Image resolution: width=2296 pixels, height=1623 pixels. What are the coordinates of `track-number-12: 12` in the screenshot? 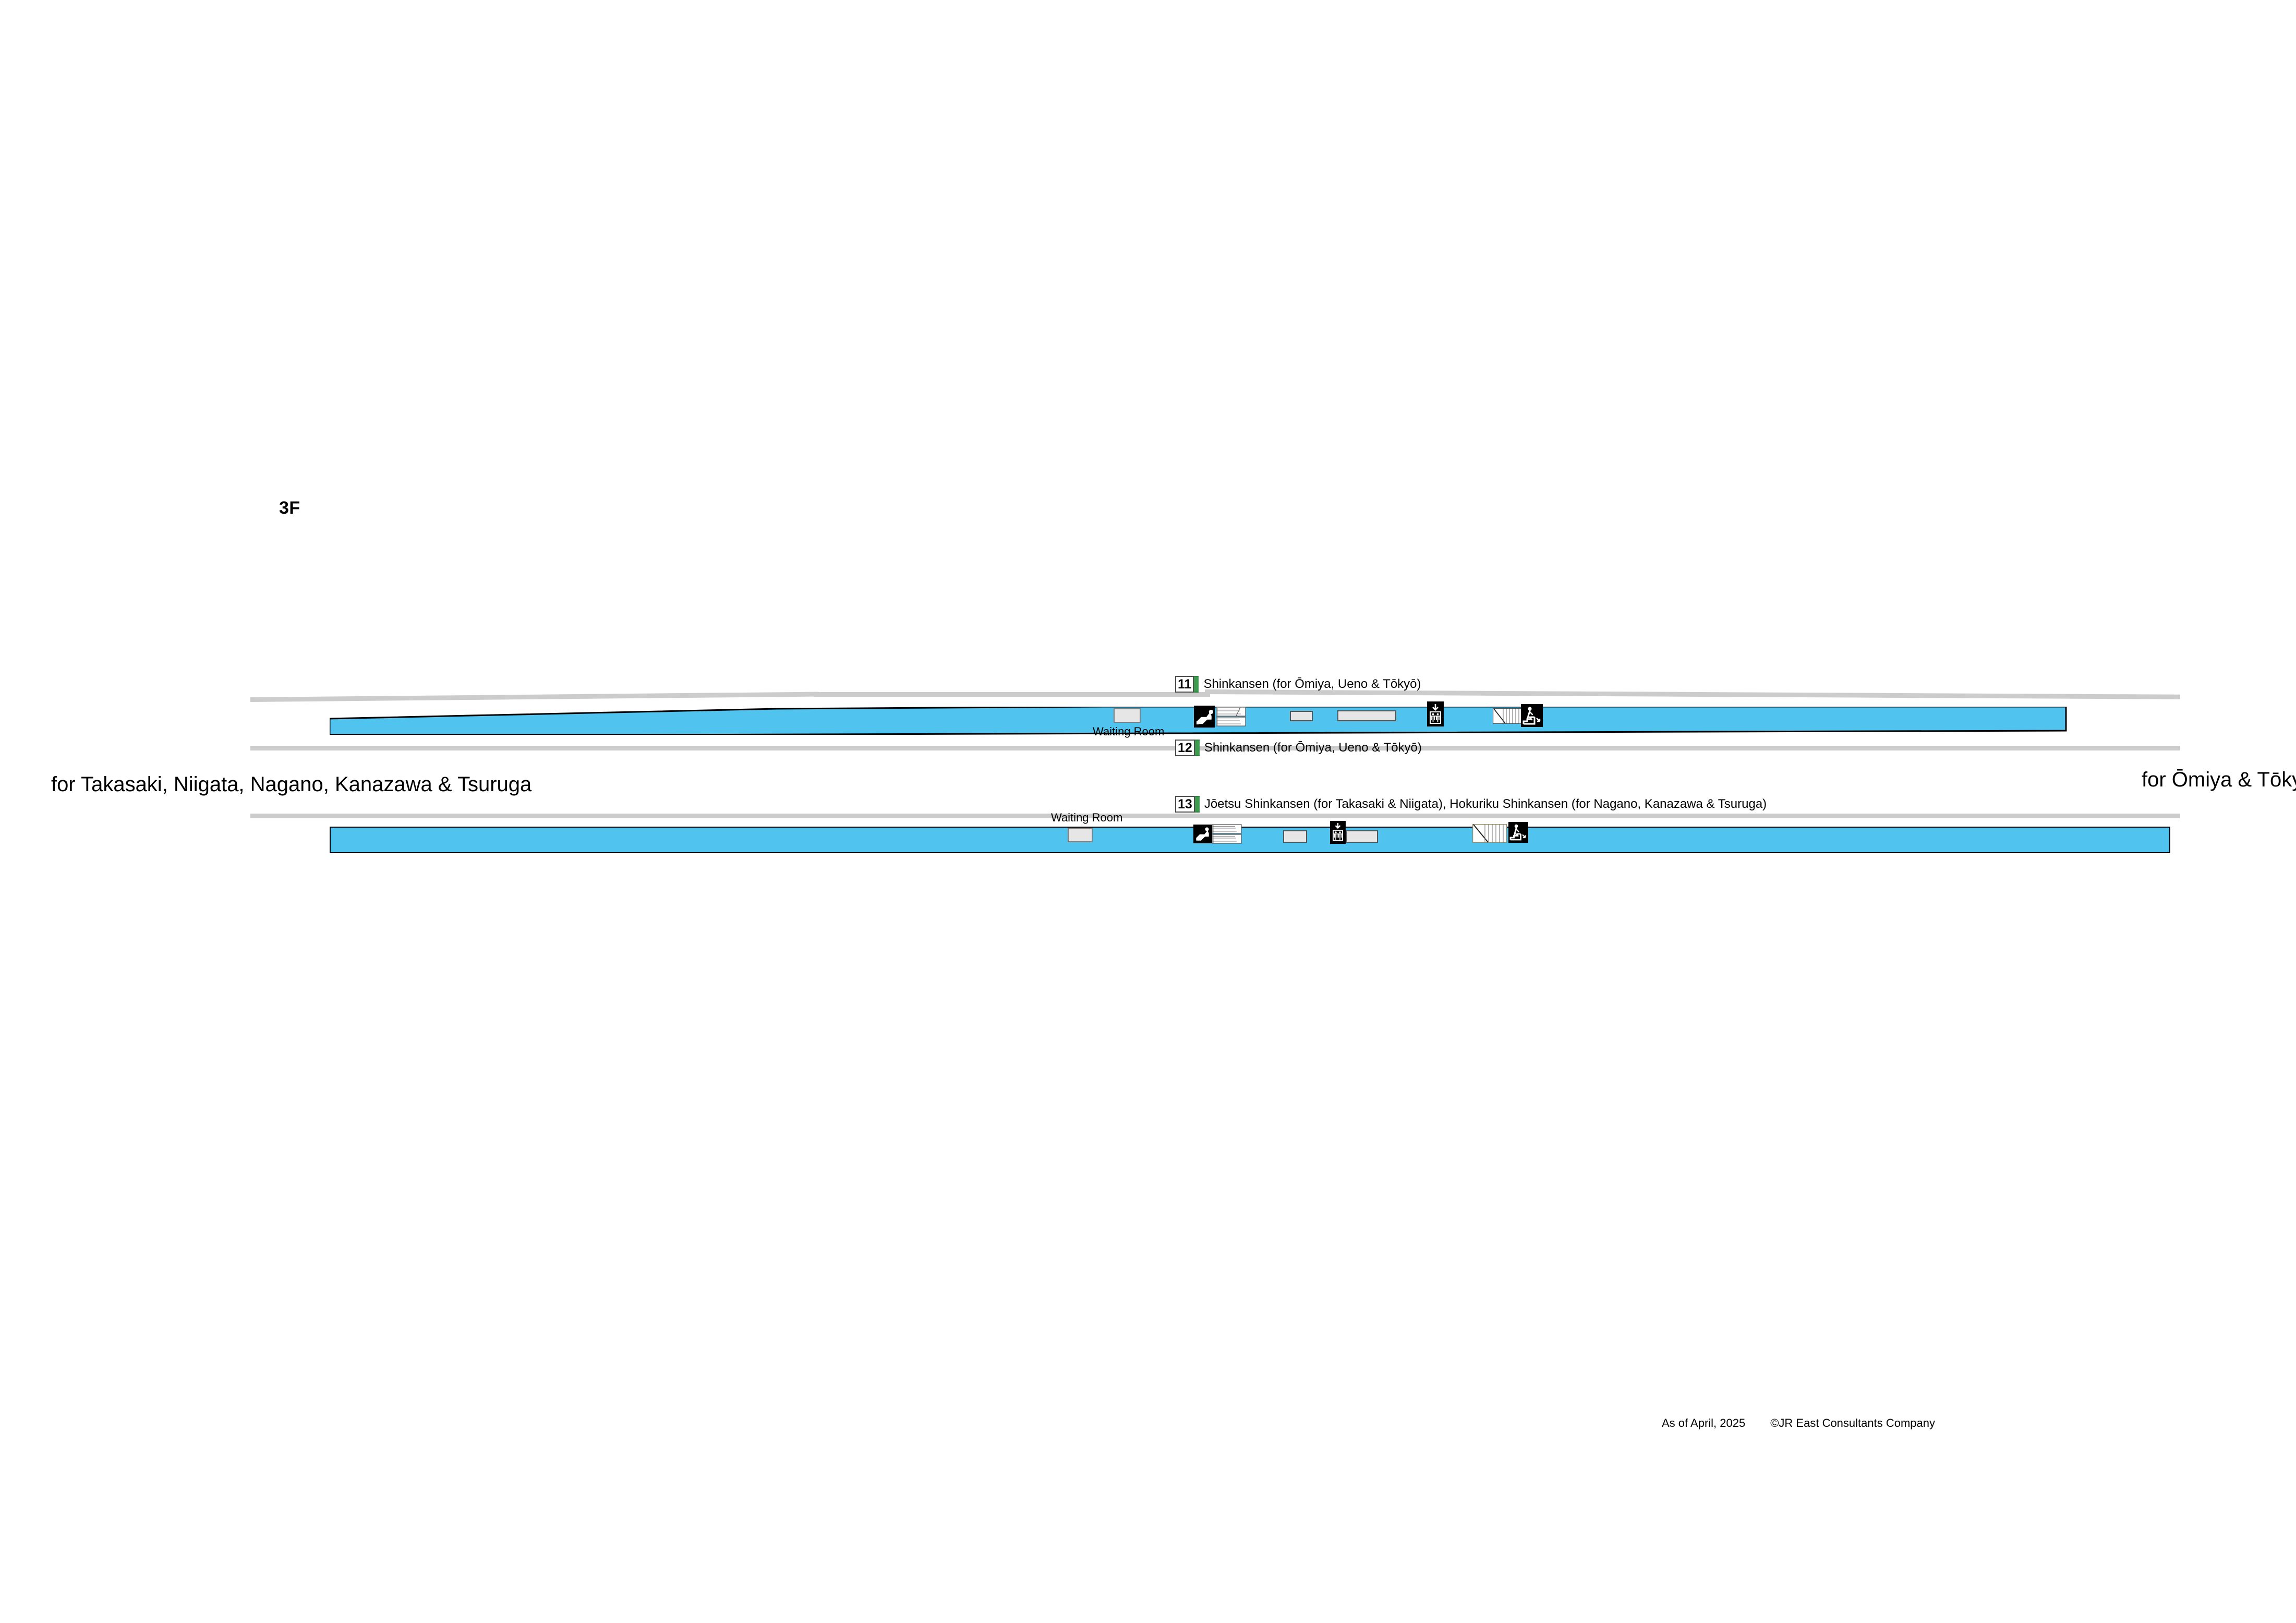 It's located at (1185, 748).